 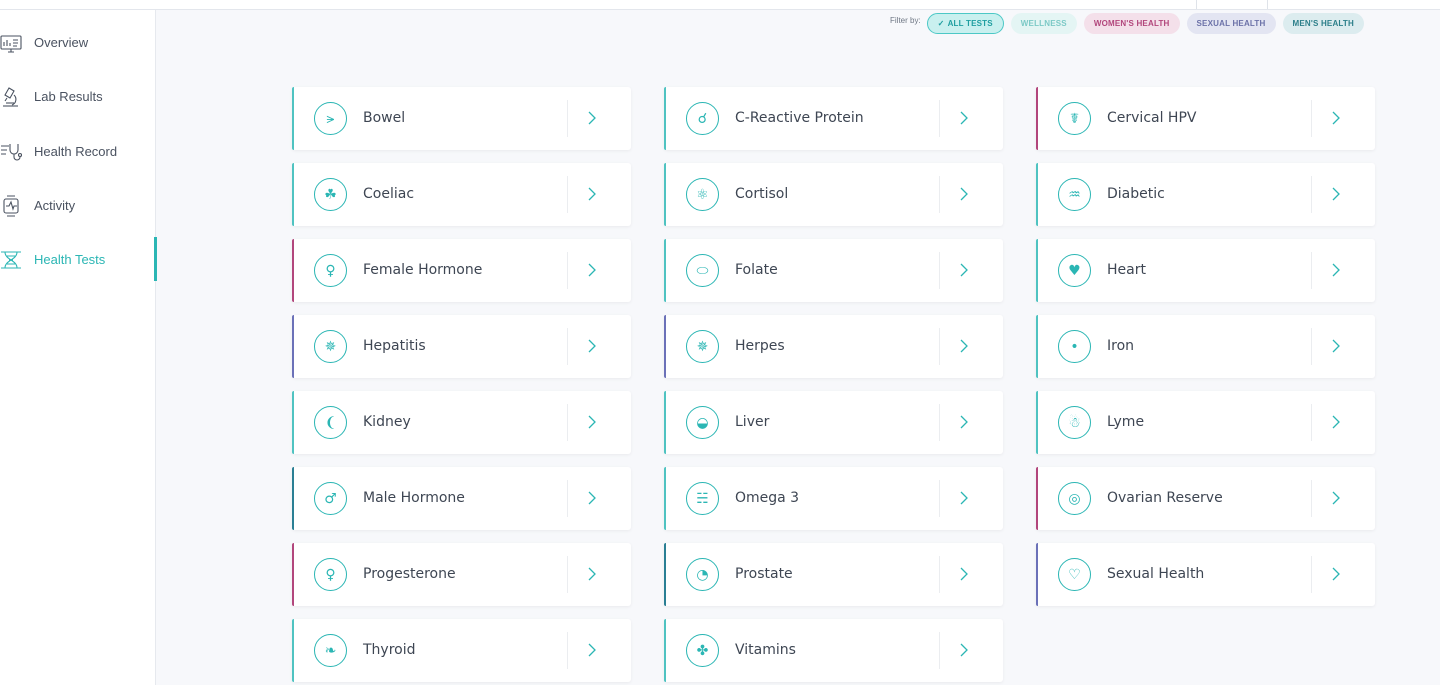 What do you see at coordinates (78, 42) in the screenshot?
I see `sidebar-item-overview: Overview` at bounding box center [78, 42].